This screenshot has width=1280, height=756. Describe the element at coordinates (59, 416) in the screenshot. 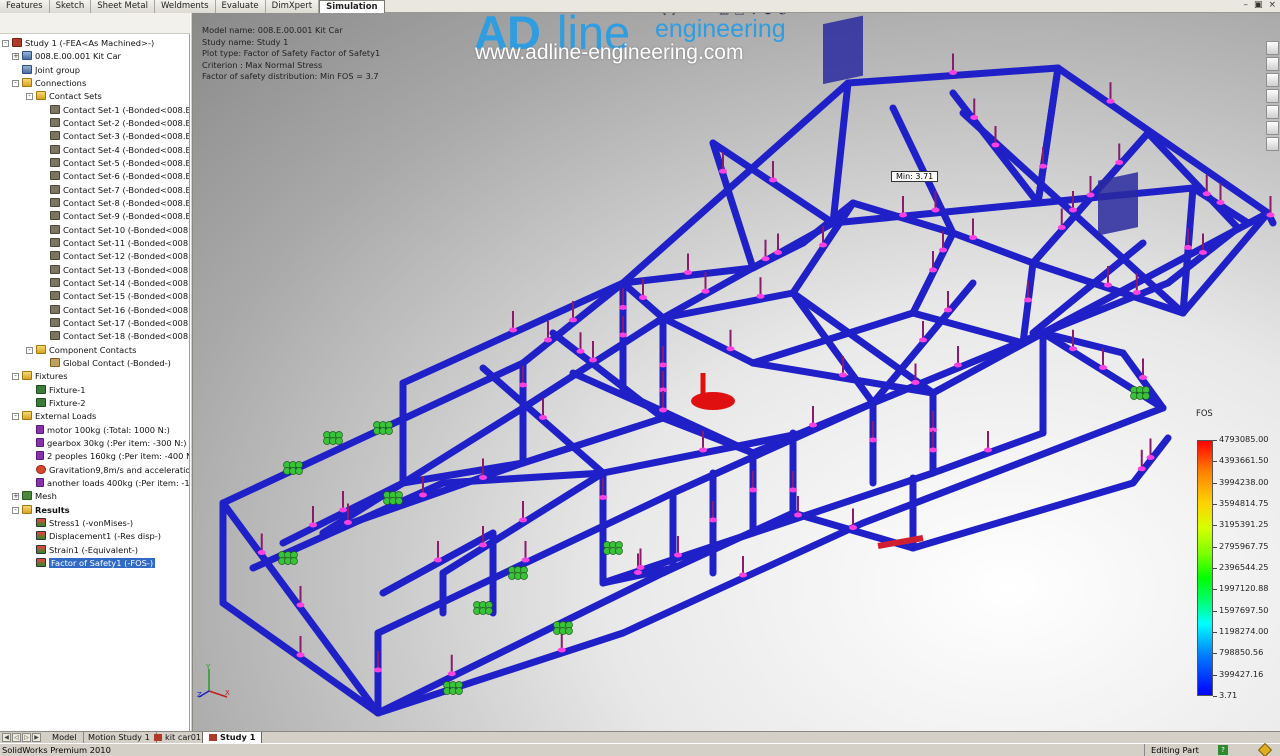

I see `tree-external-loads: External Loads` at that location.